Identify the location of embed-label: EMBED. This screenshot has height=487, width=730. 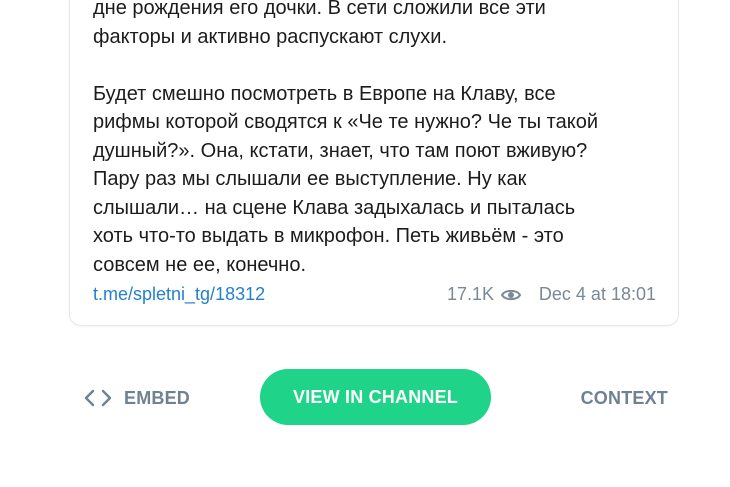
(157, 397).